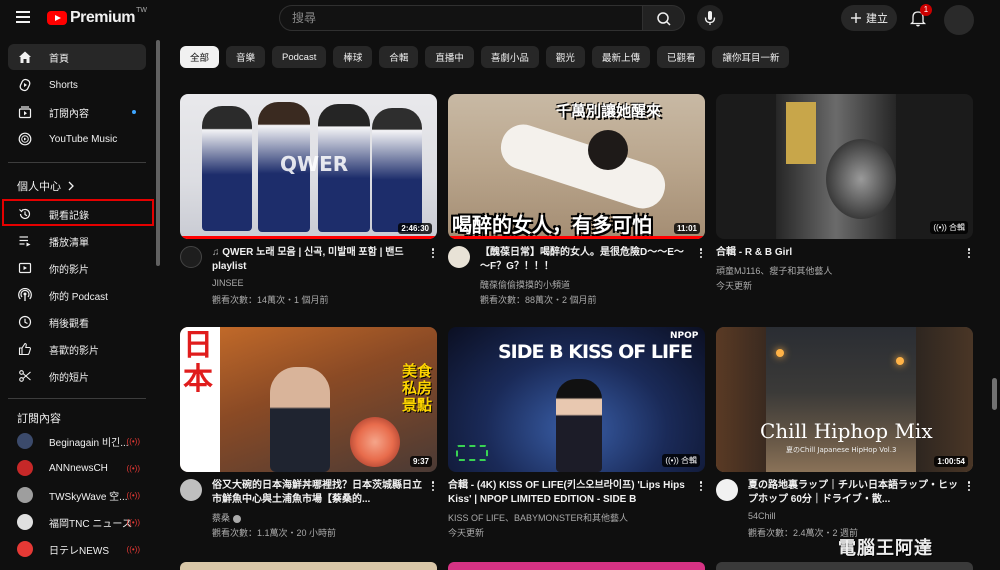 This screenshot has height=570, width=1000. I want to click on sidebar-item-home: 首頁, so click(77, 57).